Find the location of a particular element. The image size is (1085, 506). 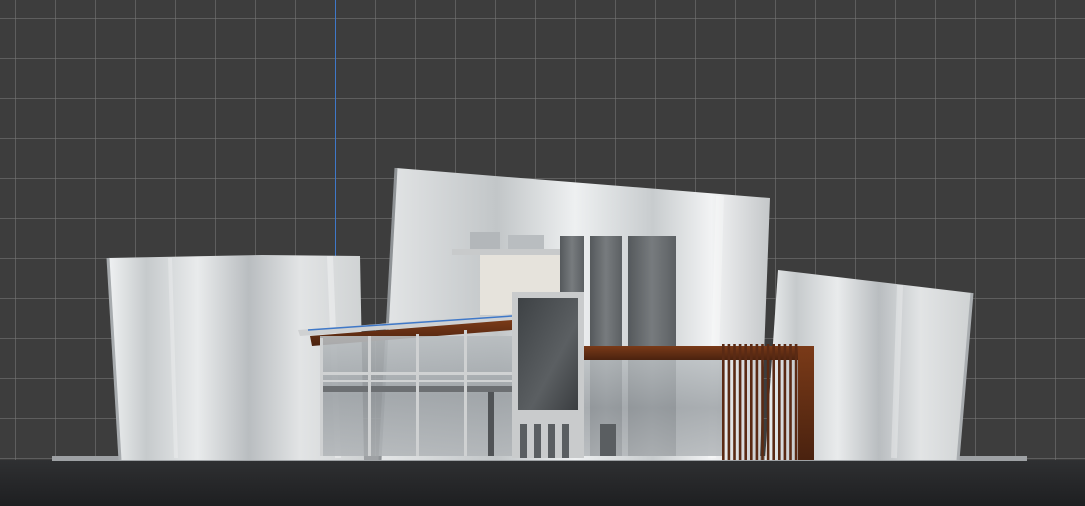

central-window-frame is located at coordinates (548, 375).